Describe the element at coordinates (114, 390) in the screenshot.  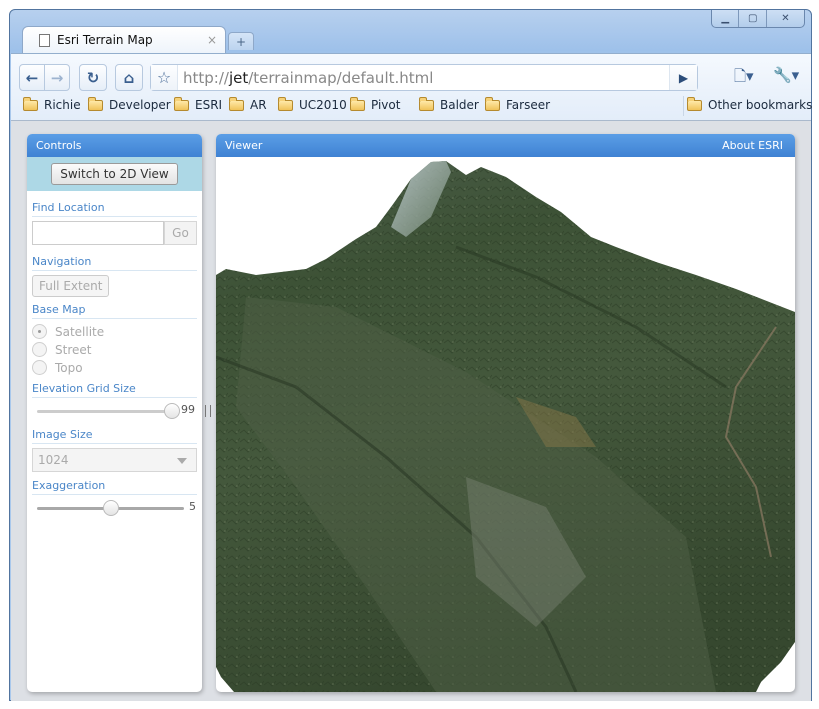
I see `elevation-grid-size-label: Elevation Grid Size` at that location.